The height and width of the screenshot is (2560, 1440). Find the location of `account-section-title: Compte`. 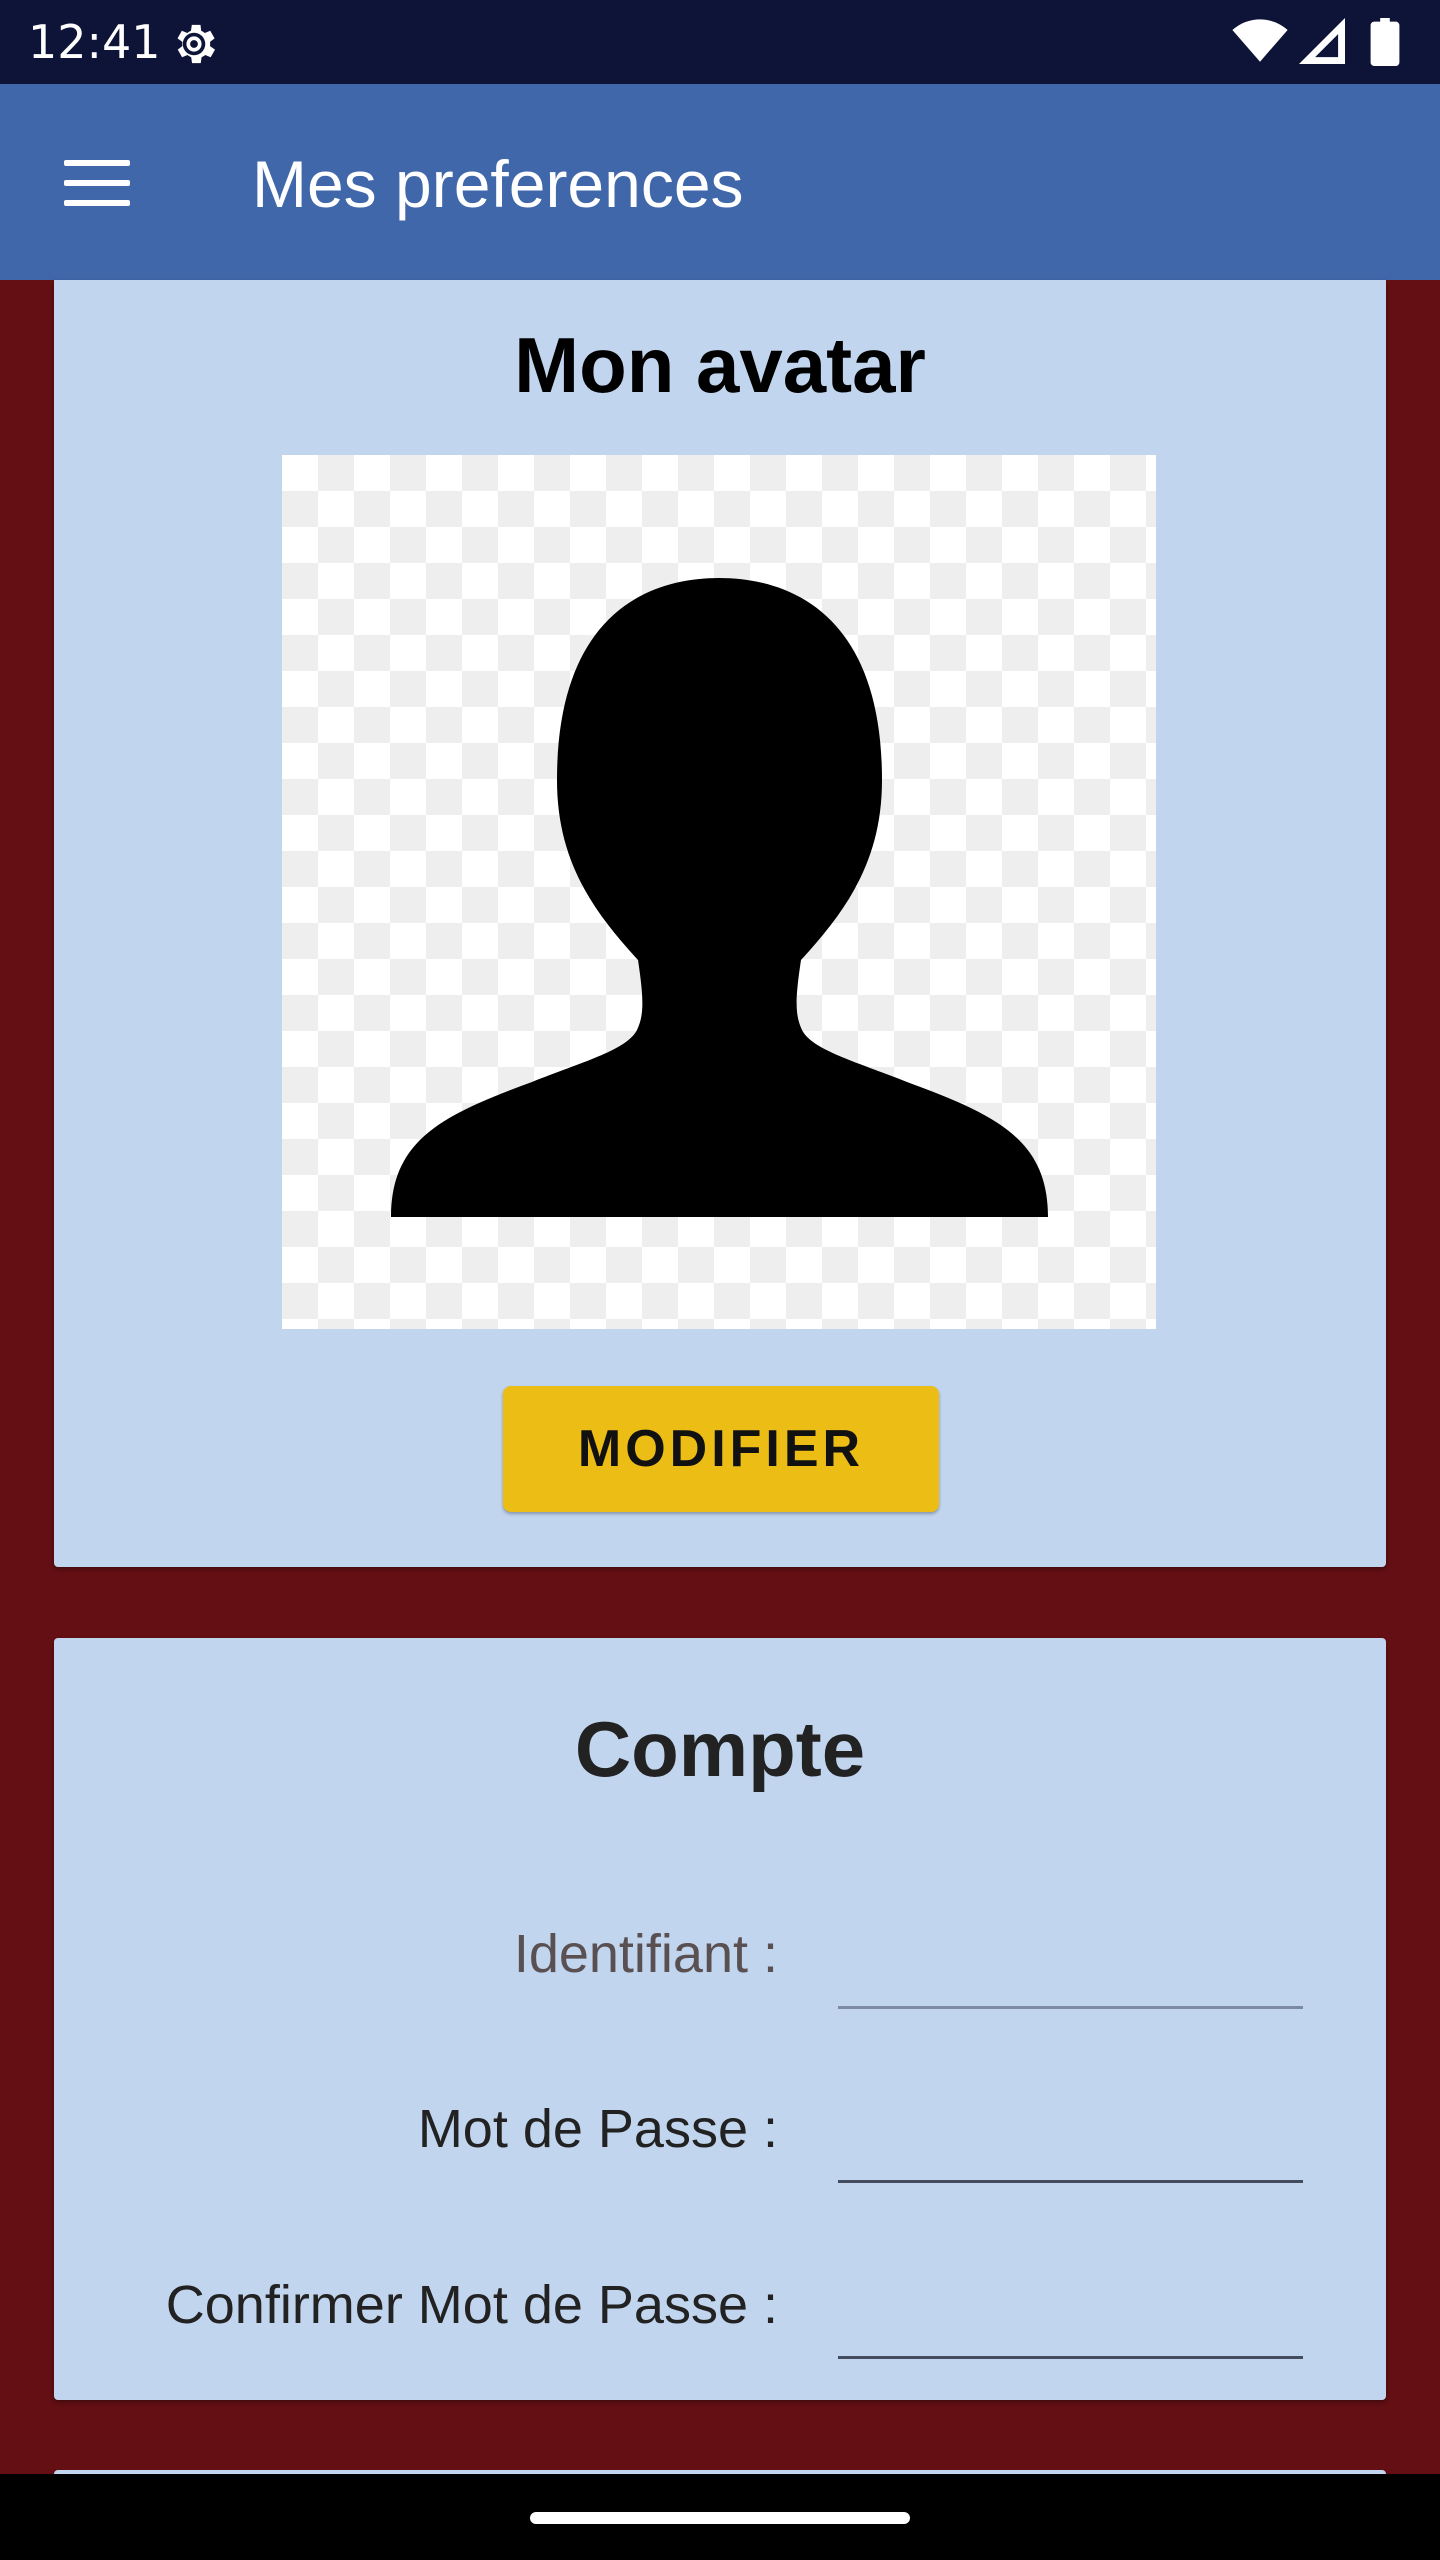

account-section-title: Compte is located at coordinates (720, 1749).